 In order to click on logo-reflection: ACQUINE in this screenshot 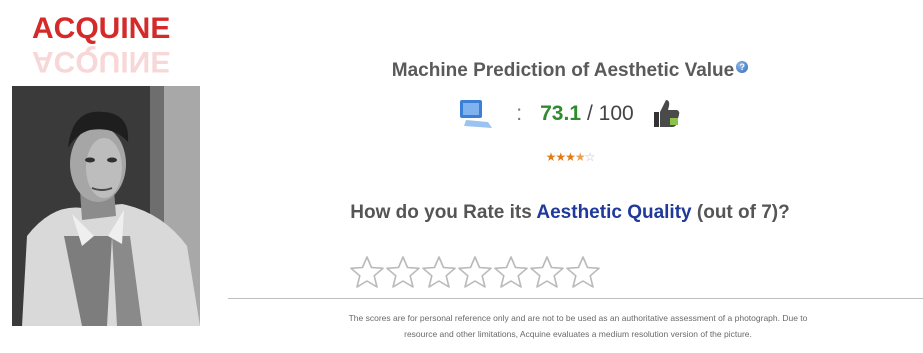, I will do `click(101, 61)`.